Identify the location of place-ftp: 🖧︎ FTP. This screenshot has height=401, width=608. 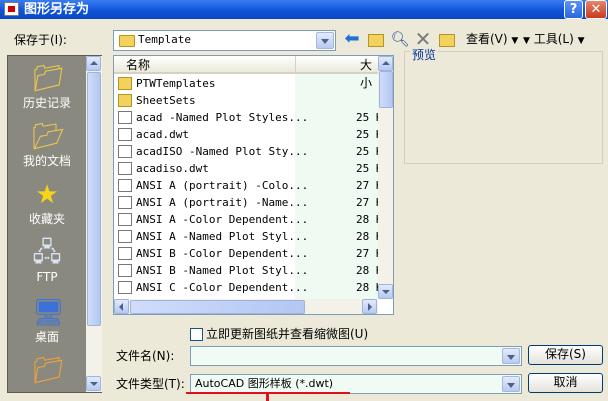
(47, 268).